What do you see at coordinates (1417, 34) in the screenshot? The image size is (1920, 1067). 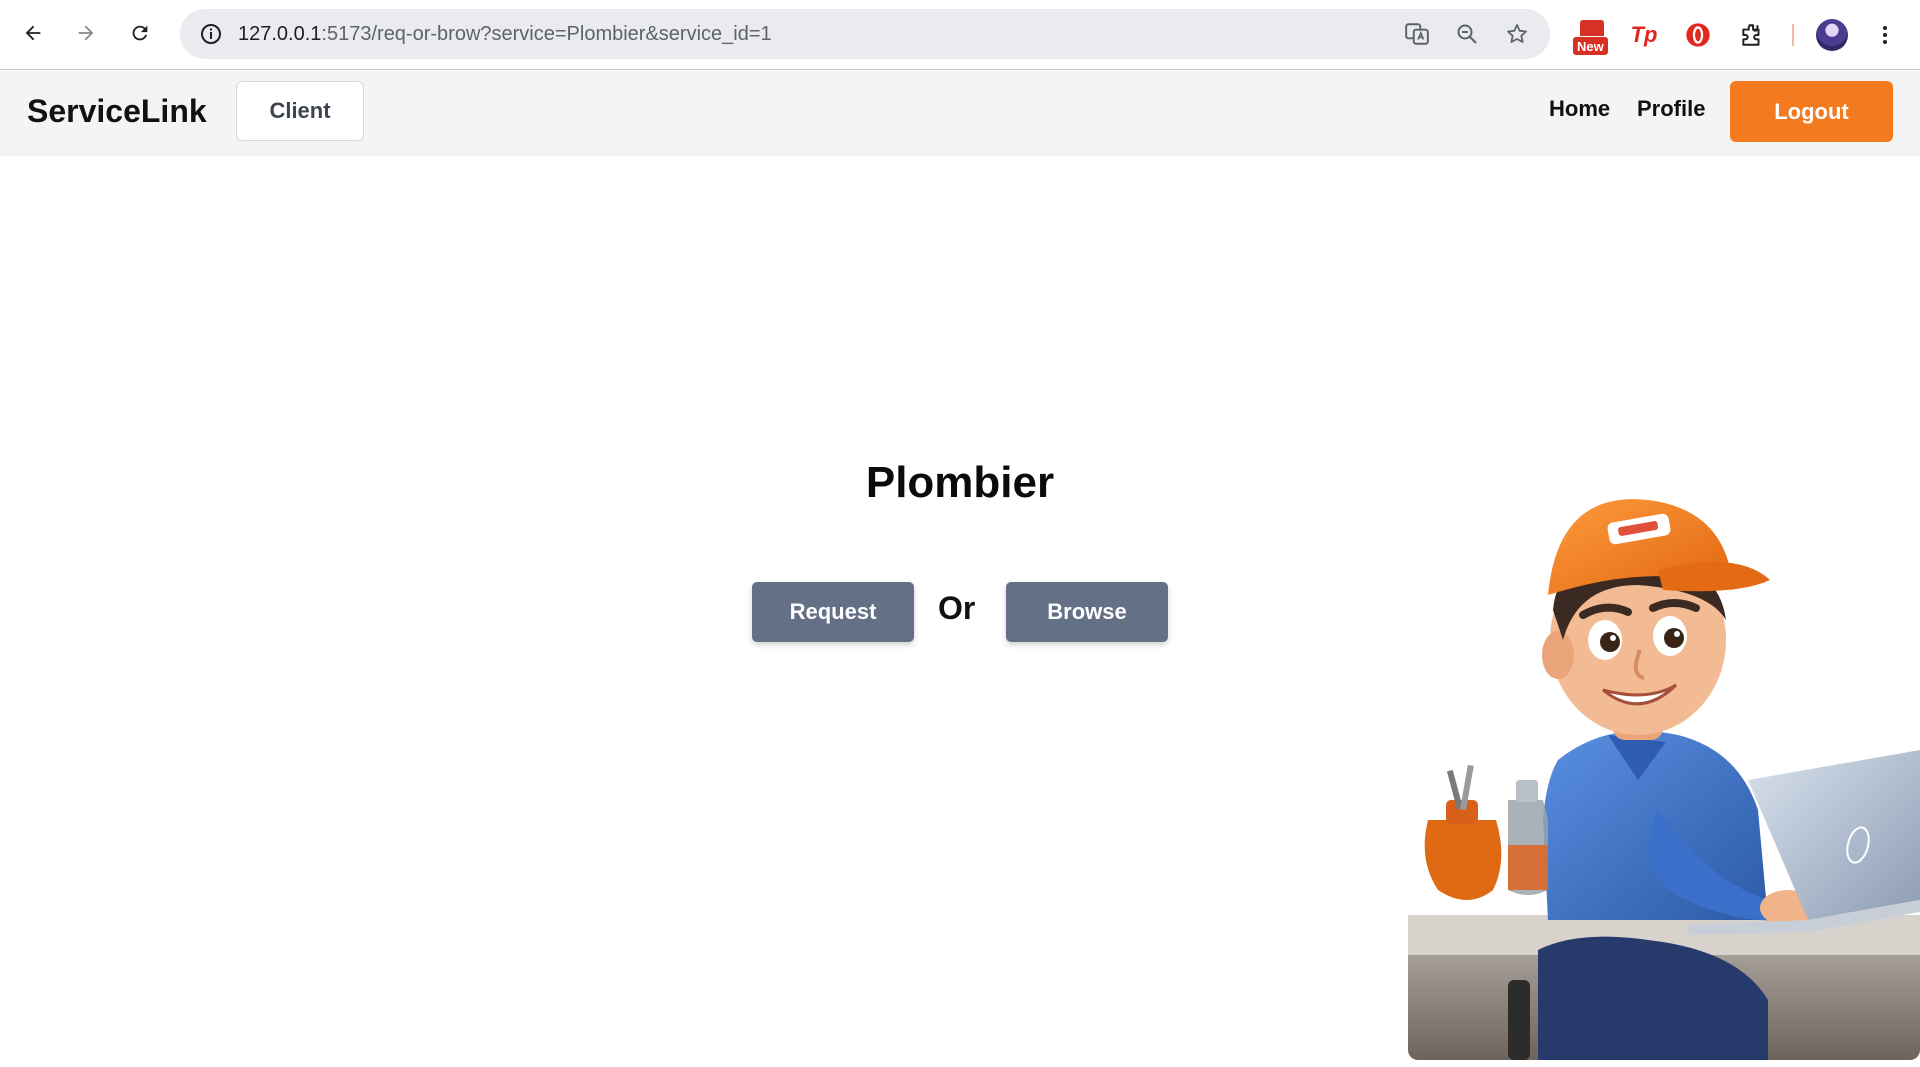 I see `translate-icon` at bounding box center [1417, 34].